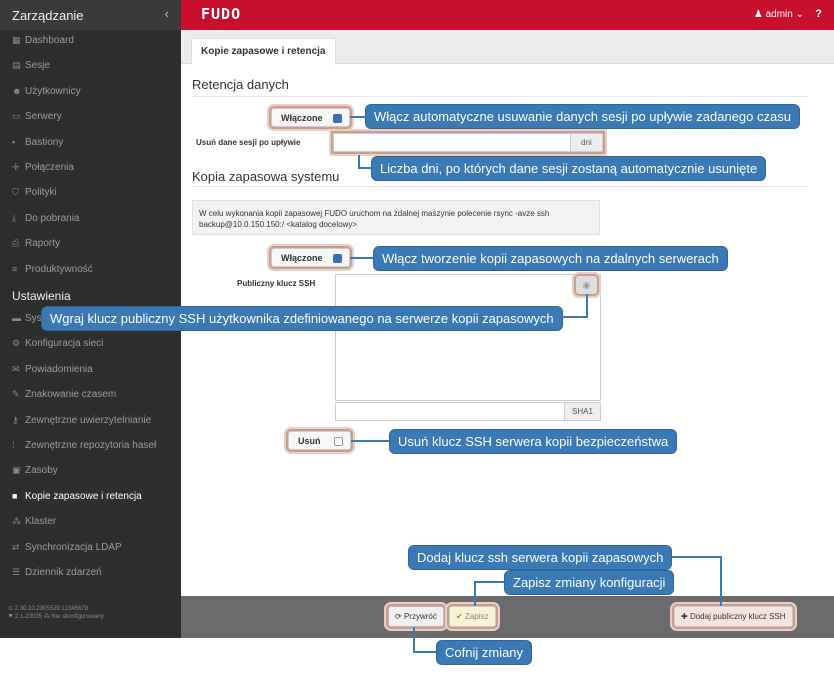 The image size is (834, 676). What do you see at coordinates (733, 616) in the screenshot?
I see `add-ssh-key-button: ✚ Dodaj publiczny klucz SSH` at bounding box center [733, 616].